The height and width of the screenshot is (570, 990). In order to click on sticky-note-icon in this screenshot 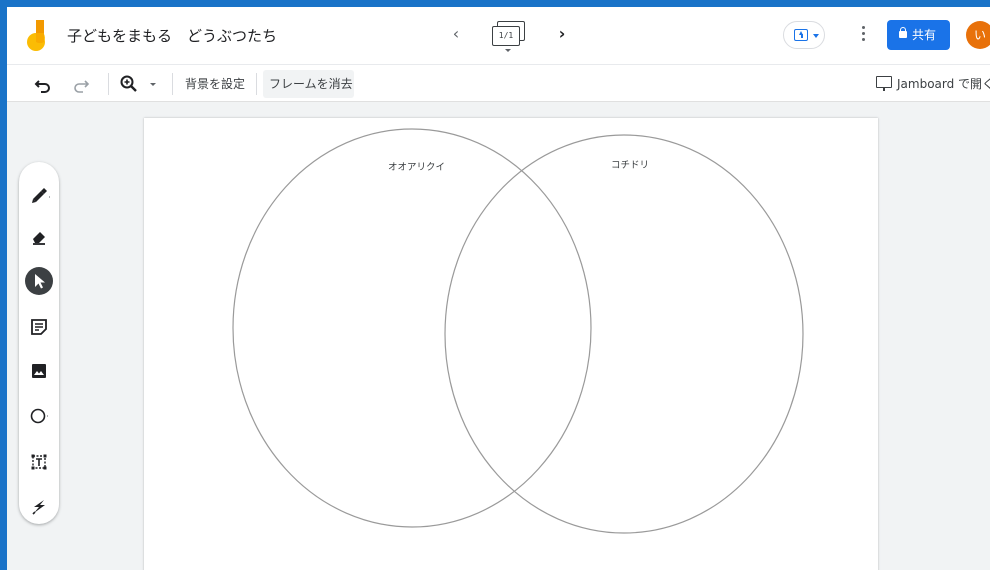, I will do `click(39, 327)`.